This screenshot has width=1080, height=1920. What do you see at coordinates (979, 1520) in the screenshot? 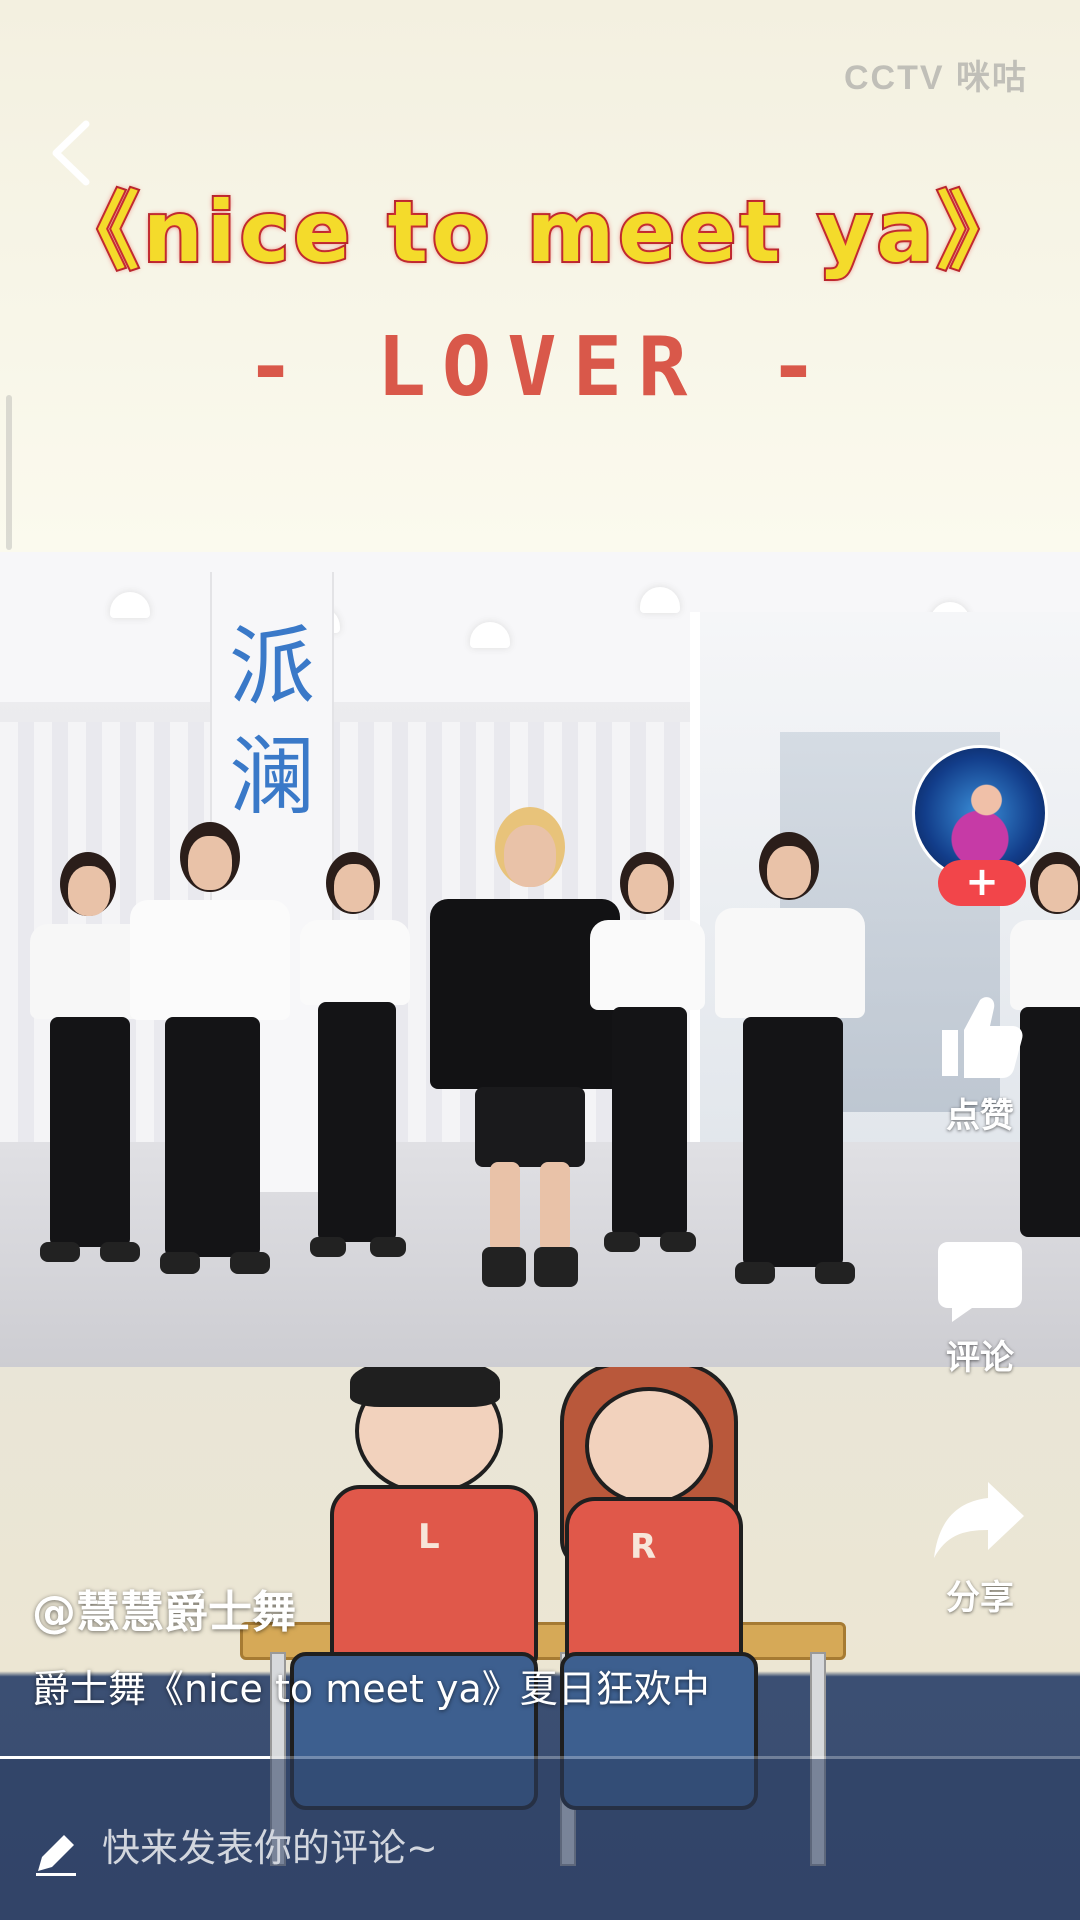
I see `share-arrow-icon` at bounding box center [979, 1520].